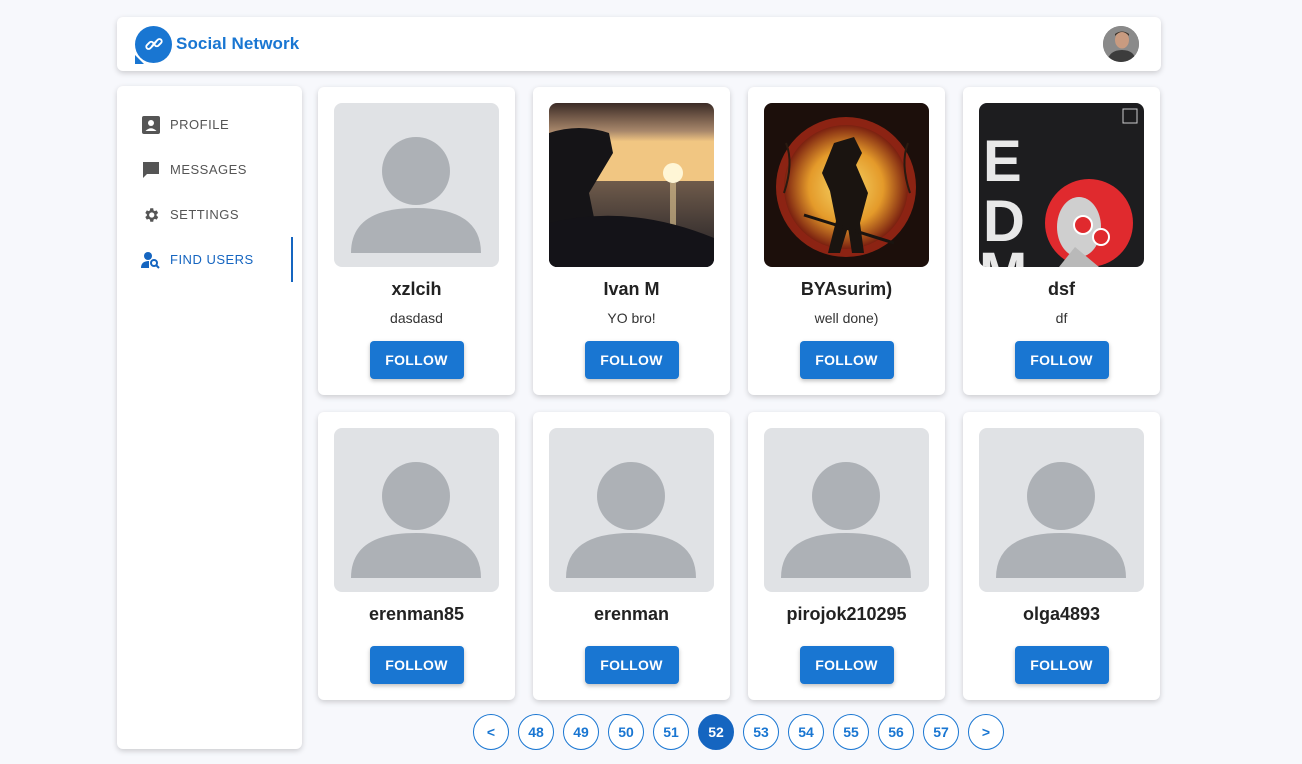 The height and width of the screenshot is (764, 1302). Describe the element at coordinates (716, 732) in the screenshot. I see `current-page-button: 52` at that location.